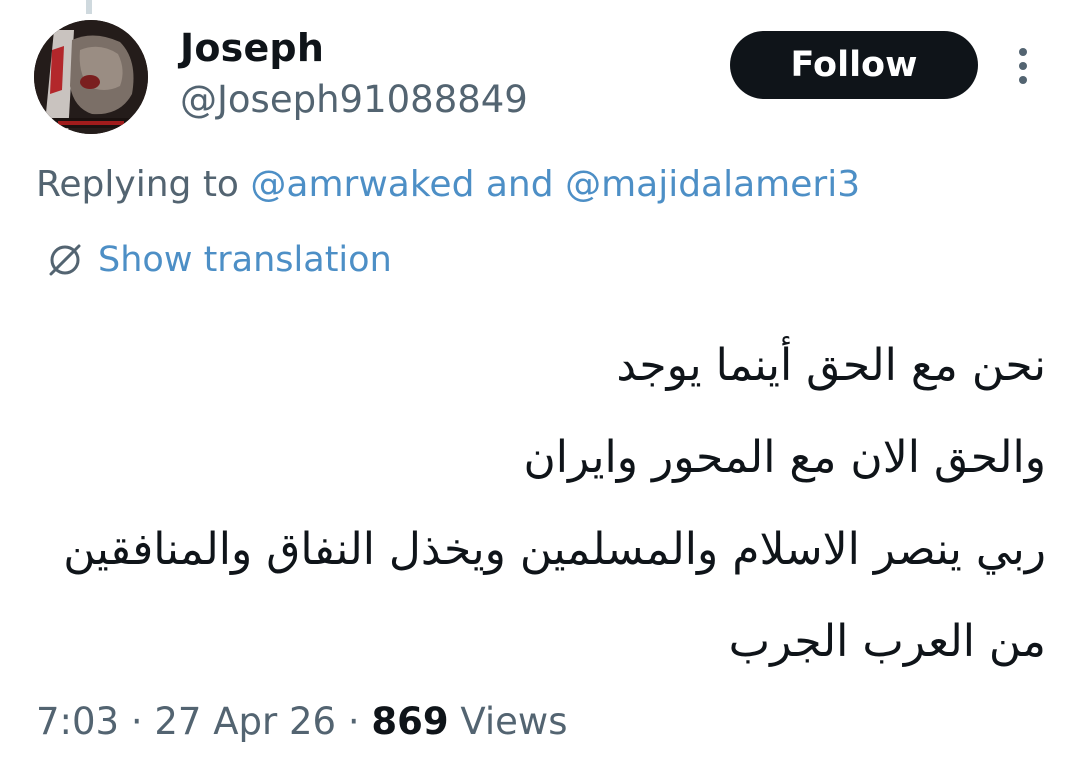  I want to click on tweet-date: 27 Apr 26, so click(245, 721).